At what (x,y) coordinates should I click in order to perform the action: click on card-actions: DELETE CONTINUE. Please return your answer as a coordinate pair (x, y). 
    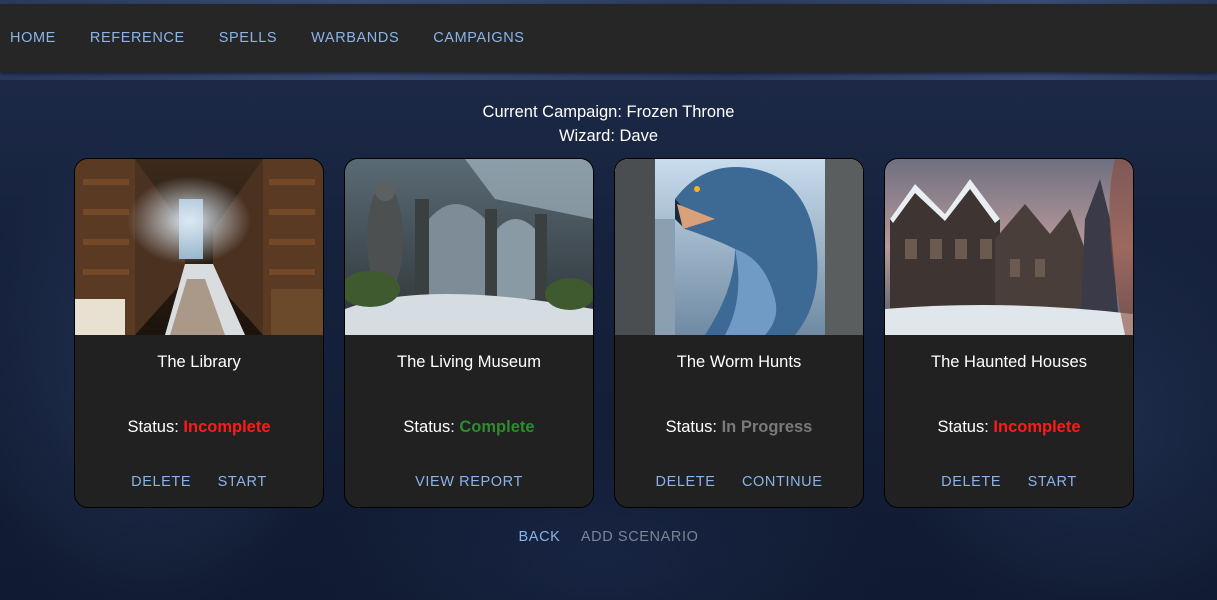
    Looking at the image, I should click on (739, 482).